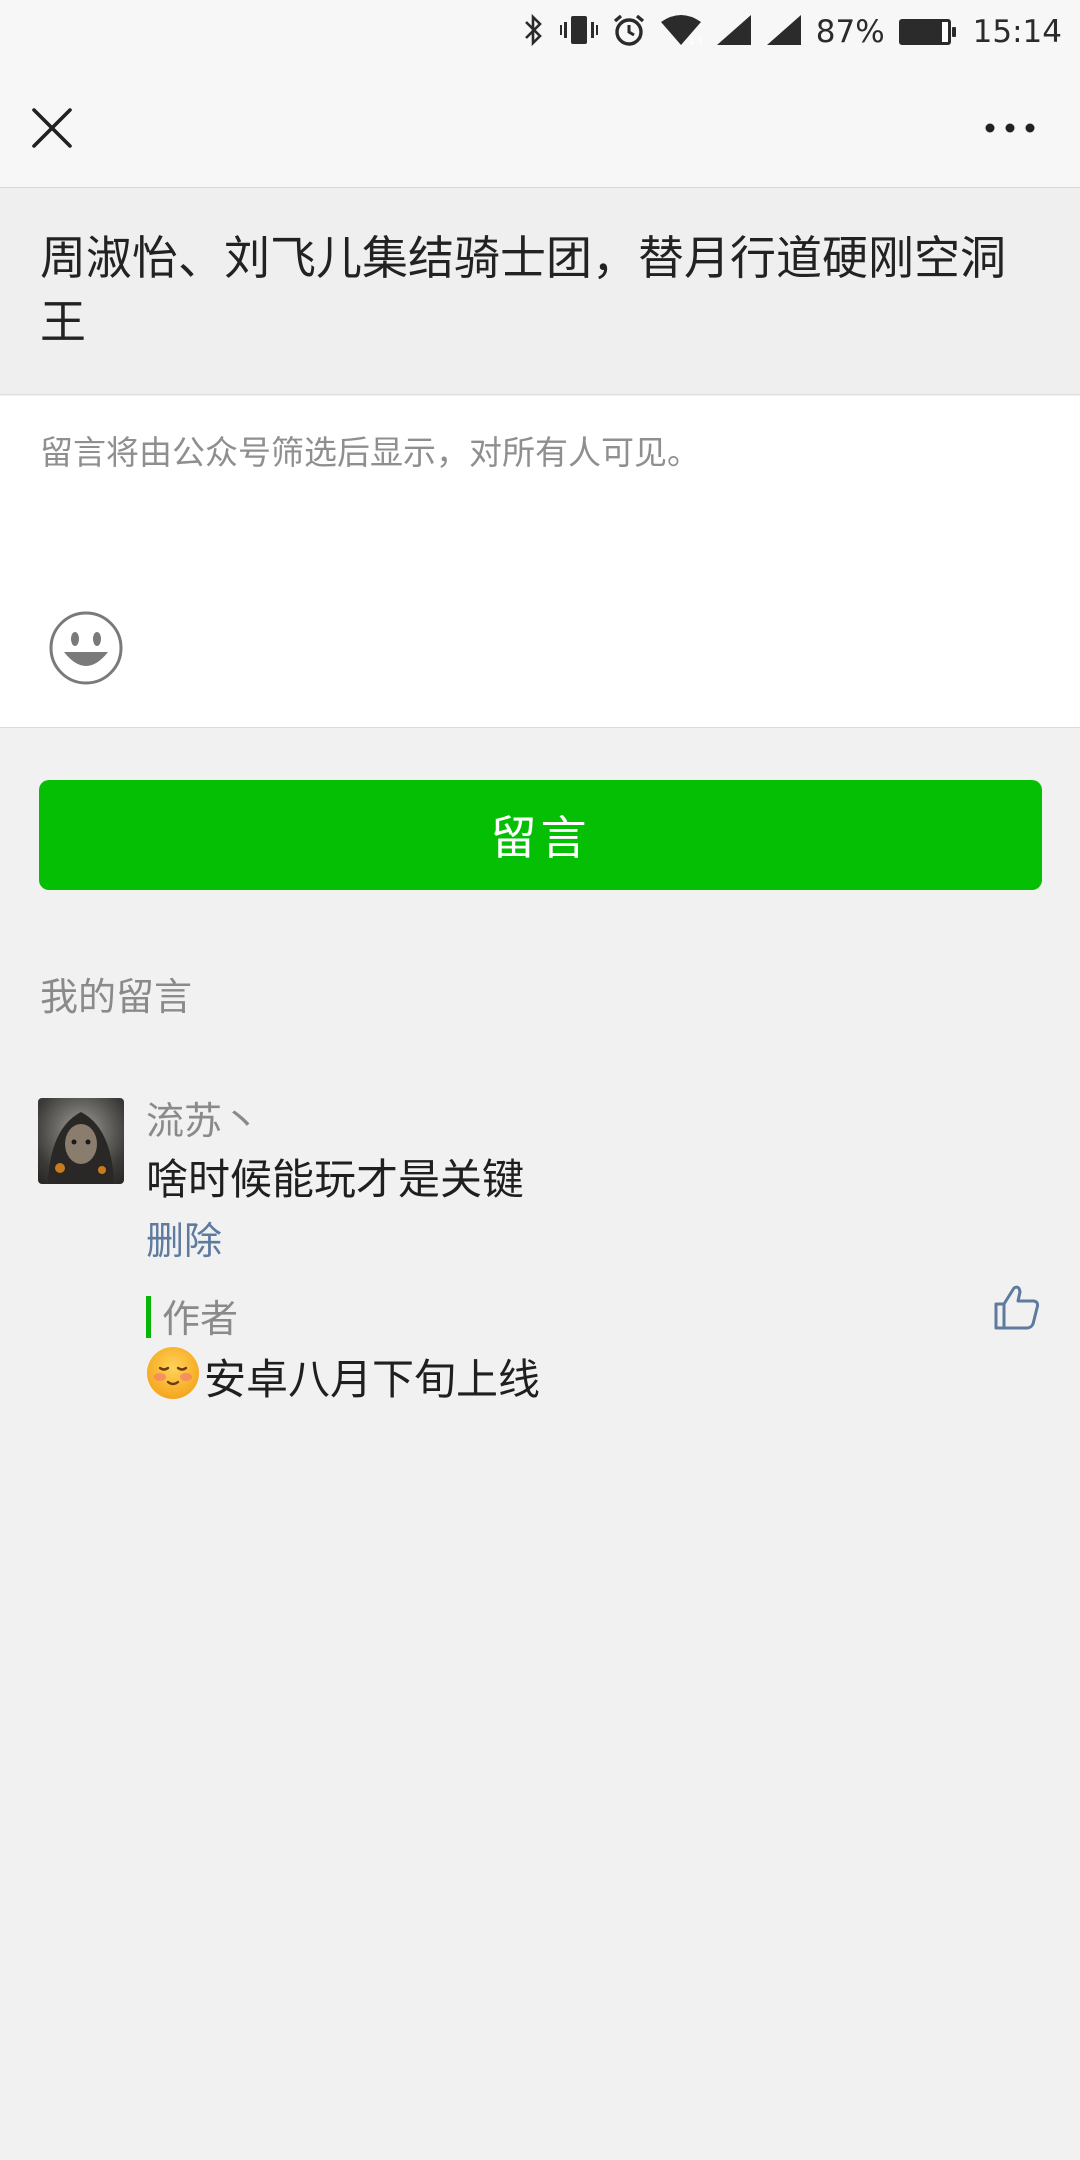 This screenshot has height=2160, width=1080. What do you see at coordinates (540, 1250) in the screenshot?
I see `list-item: 流苏丶 啥时候能玩才是关键 删除 作者 安卓八月下旬上线` at bounding box center [540, 1250].